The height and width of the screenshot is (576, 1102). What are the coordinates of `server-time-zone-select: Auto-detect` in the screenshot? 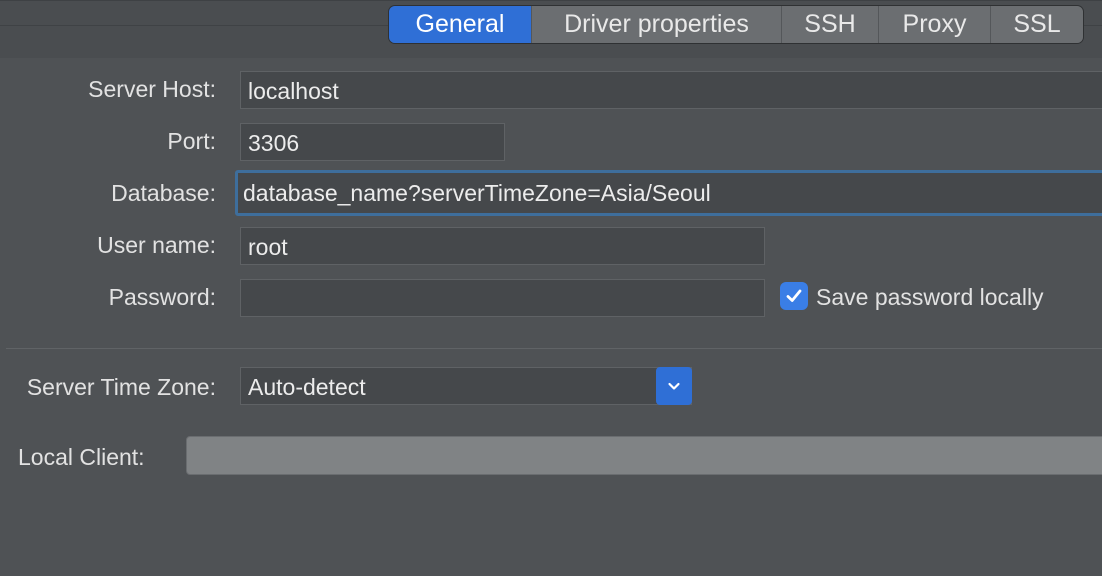 It's located at (466, 386).